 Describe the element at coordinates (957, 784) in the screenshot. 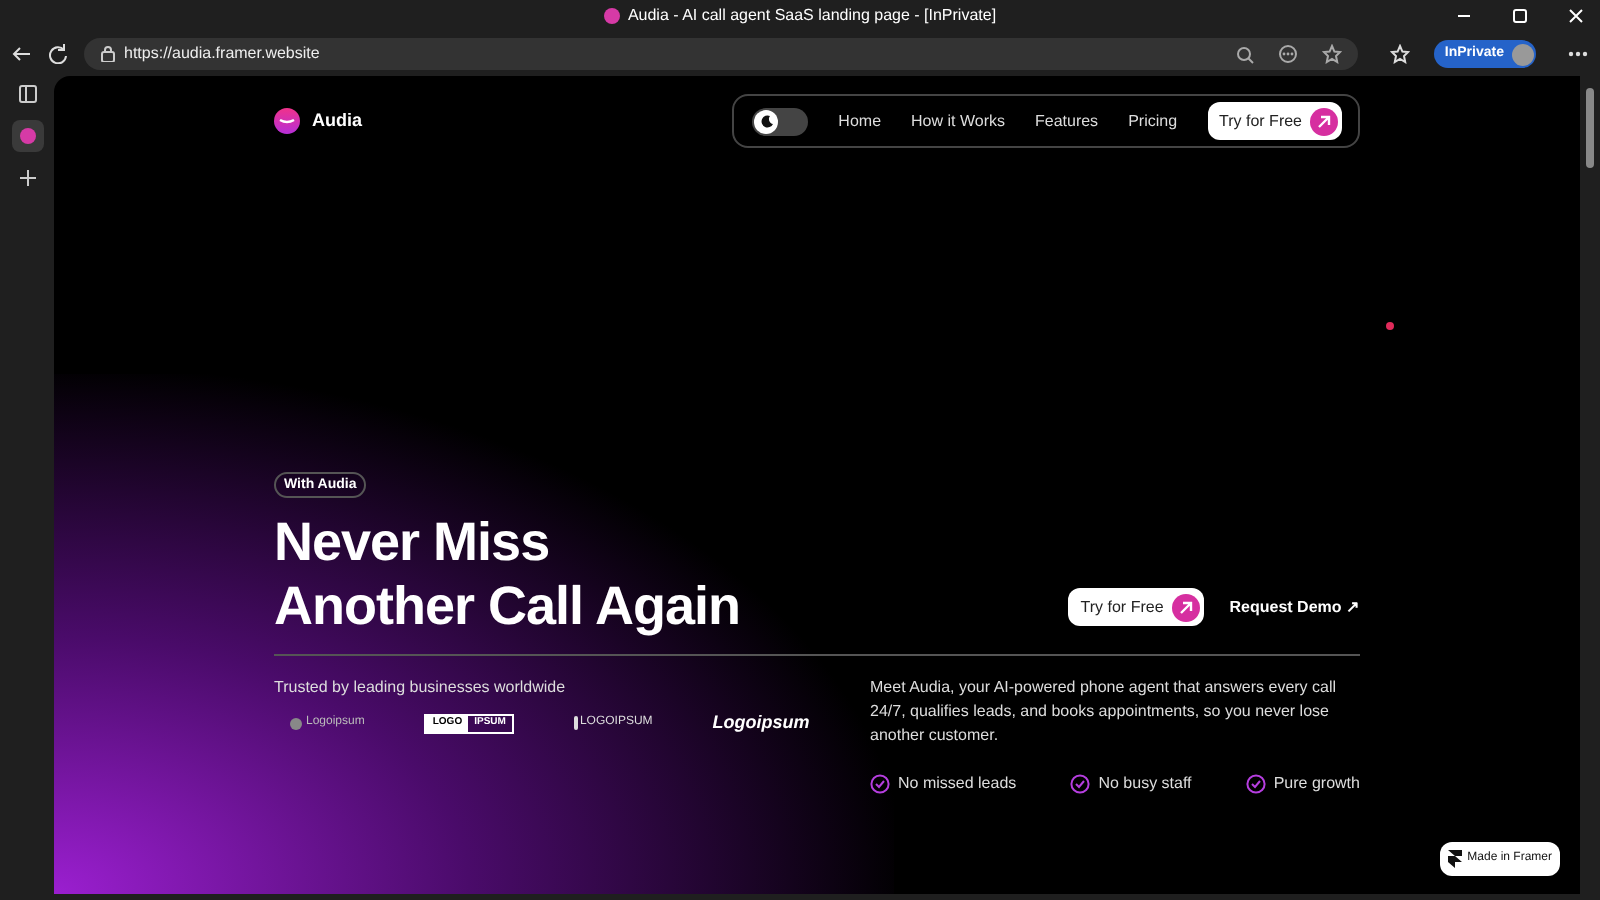

I see `feature-label: No missed leads` at that location.